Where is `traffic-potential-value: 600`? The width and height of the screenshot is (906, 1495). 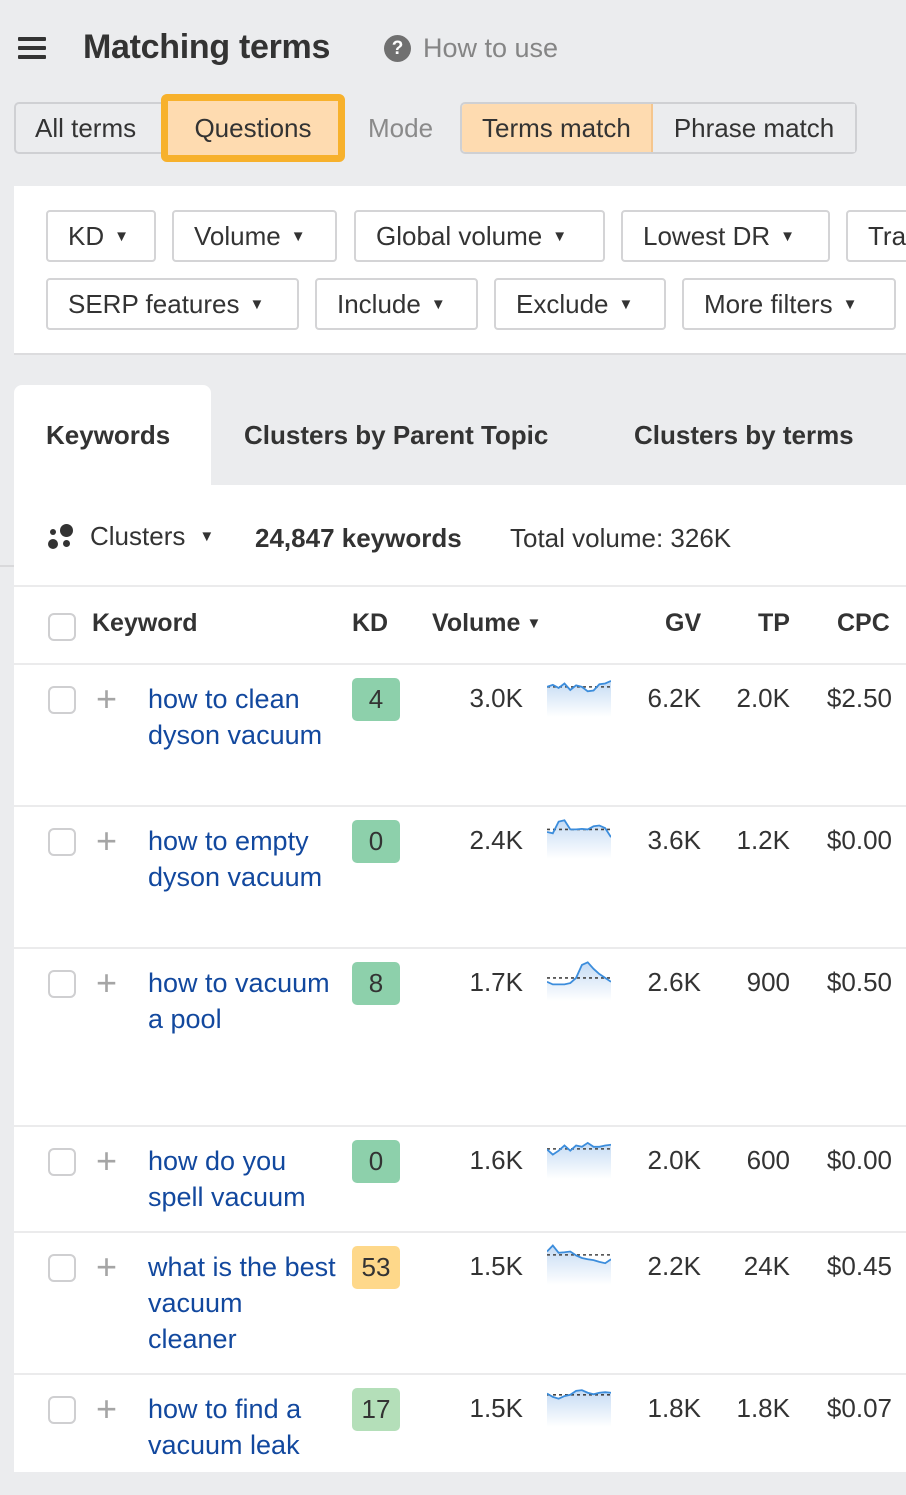 traffic-potential-value: 600 is located at coordinates (768, 1160).